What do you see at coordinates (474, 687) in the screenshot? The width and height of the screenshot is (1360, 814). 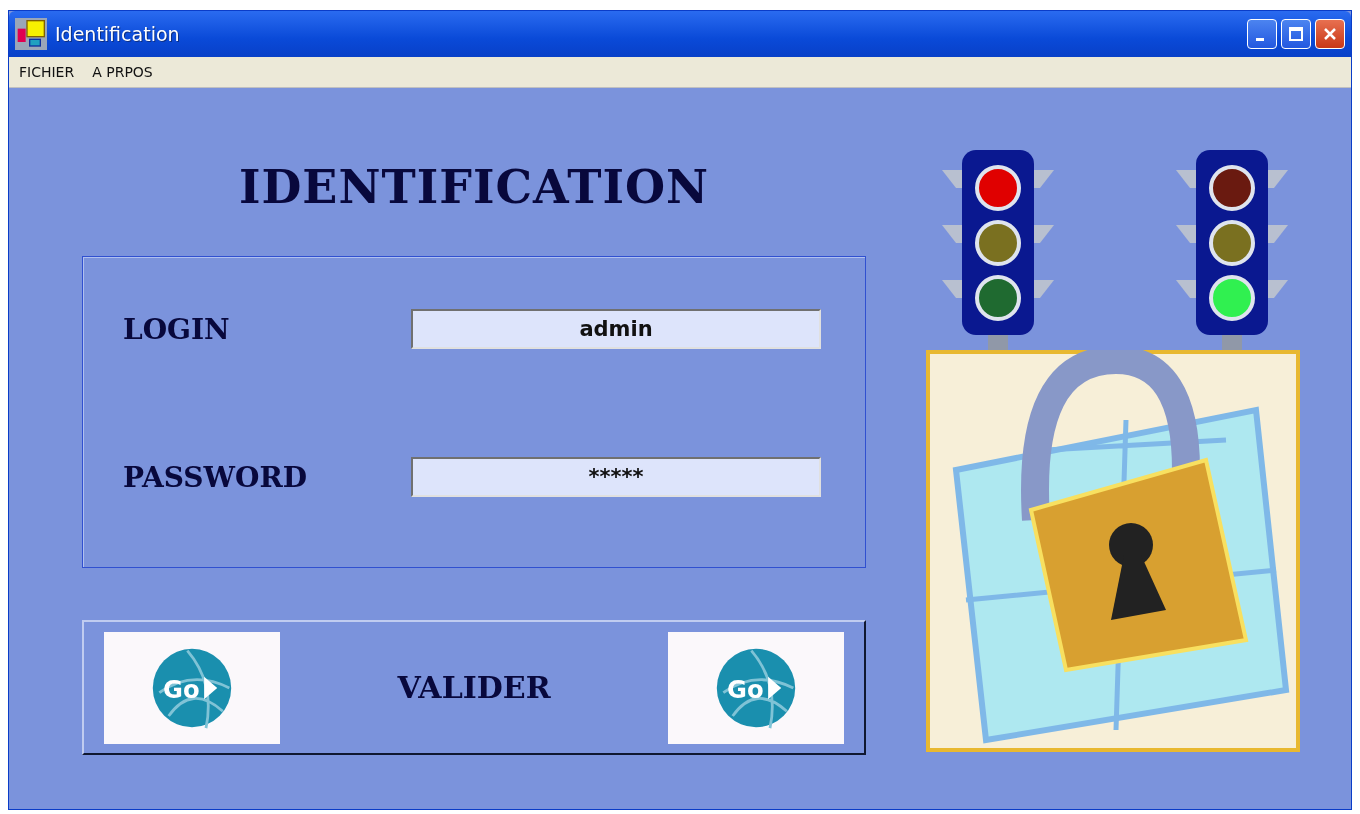 I see `validate-button: VALIDER` at bounding box center [474, 687].